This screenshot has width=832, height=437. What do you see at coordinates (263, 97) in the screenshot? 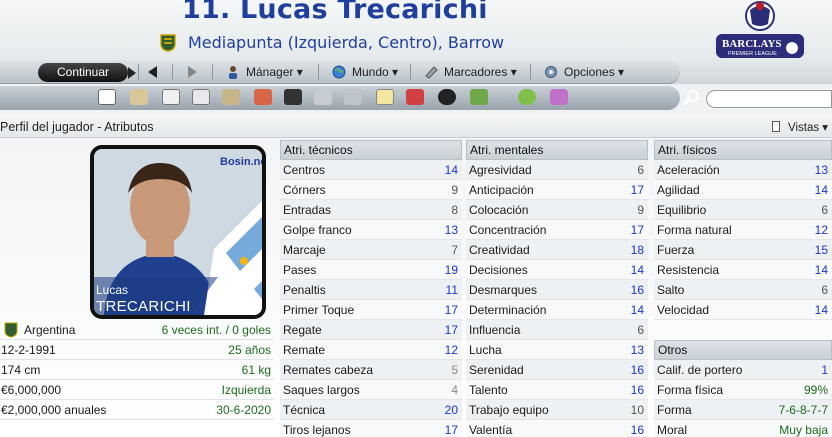
I see `transfers-icon` at bounding box center [263, 97].